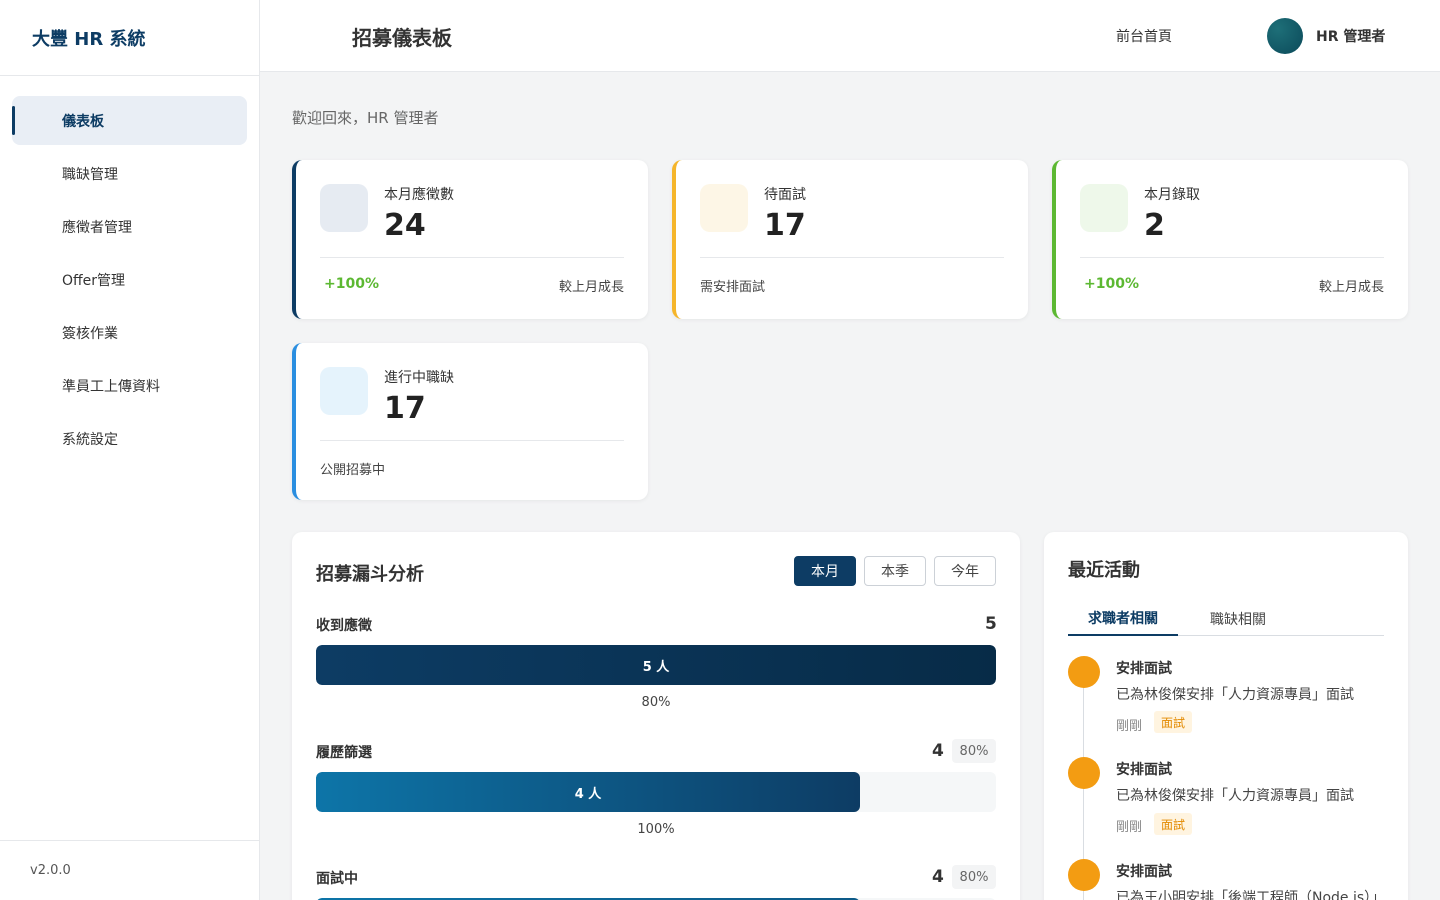 This screenshot has height=900, width=1440. Describe the element at coordinates (90, 333) in the screenshot. I see `sidebar-item-label: 簽核作業` at that location.